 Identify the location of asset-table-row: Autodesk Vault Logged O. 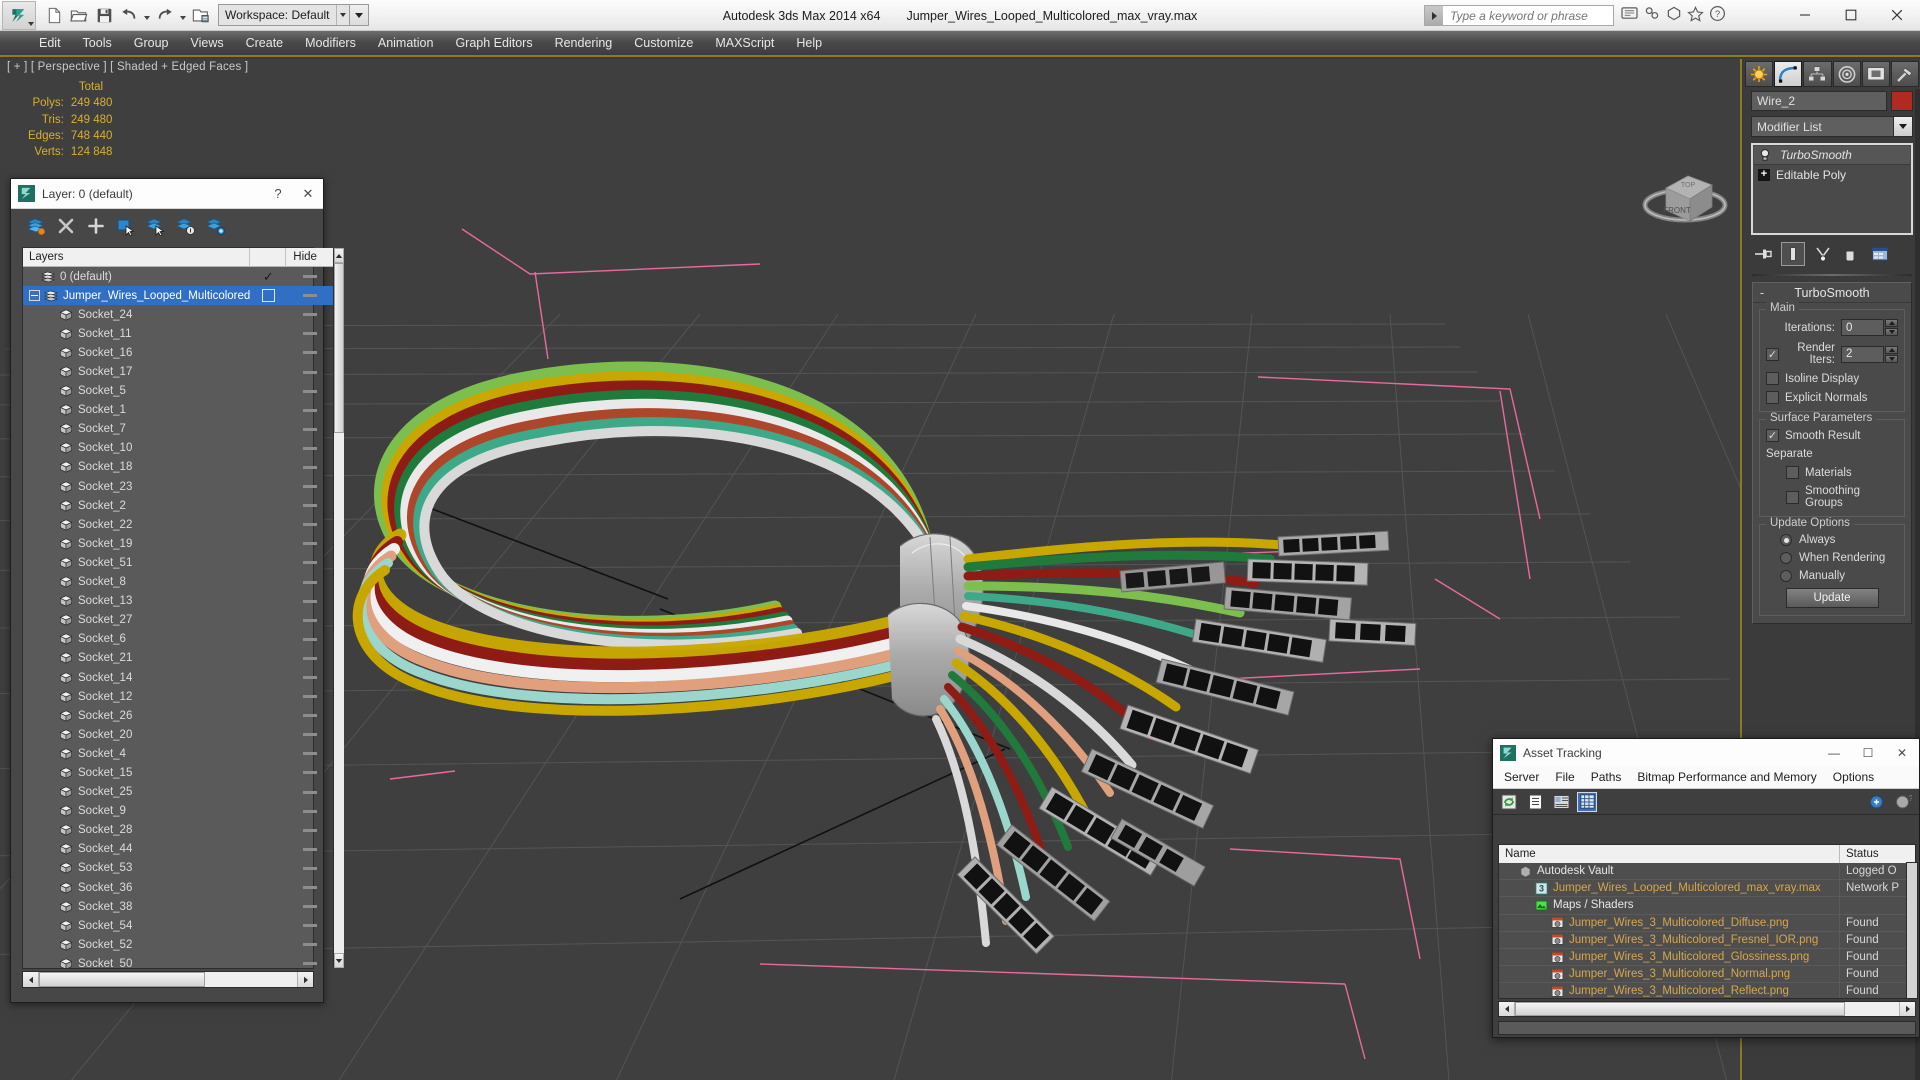
(1707, 872).